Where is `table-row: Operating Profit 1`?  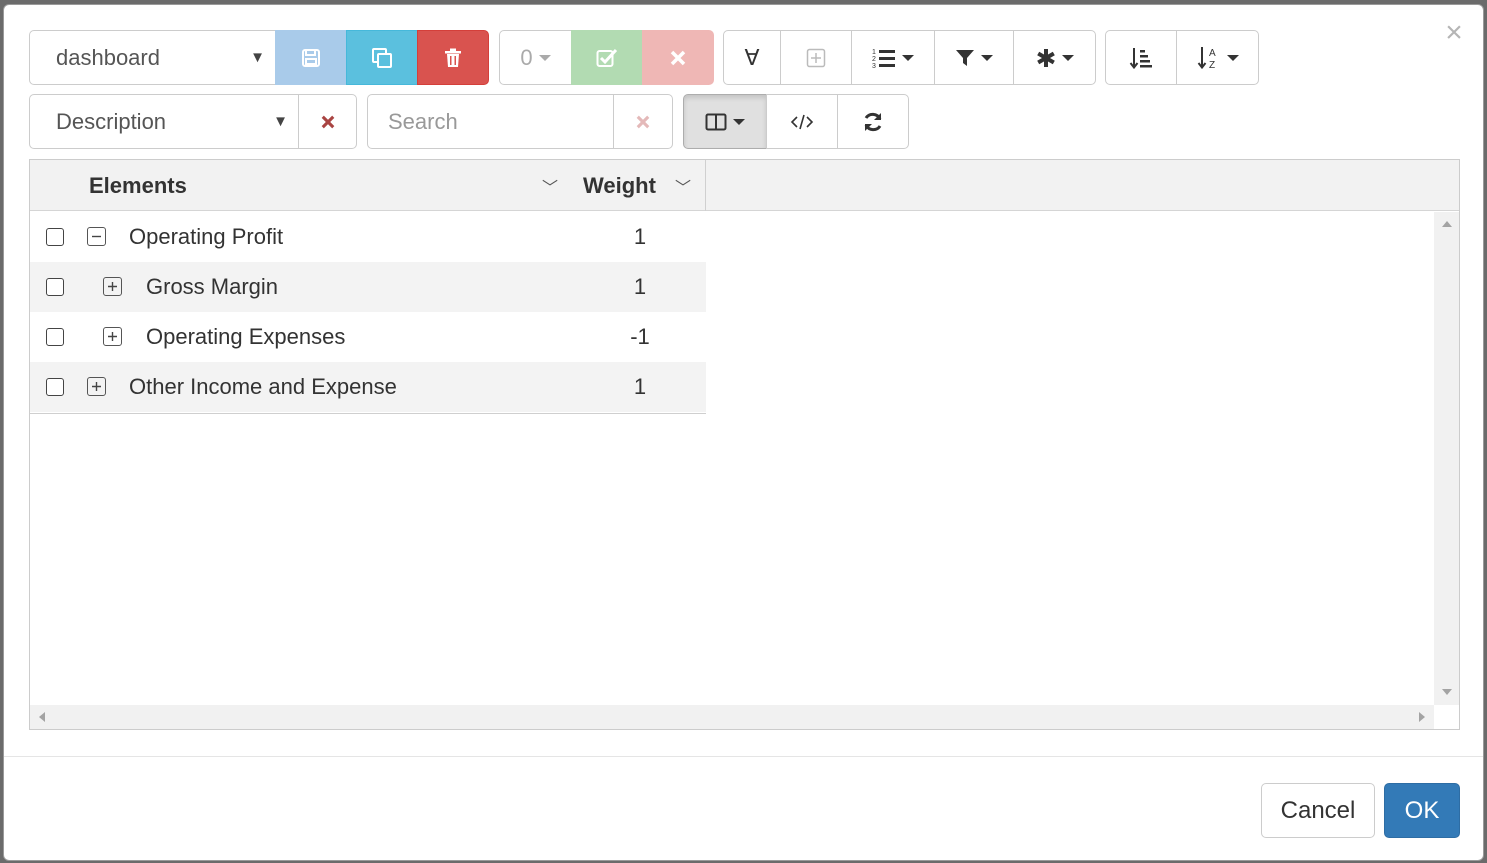 table-row: Operating Profit 1 is located at coordinates (368, 237).